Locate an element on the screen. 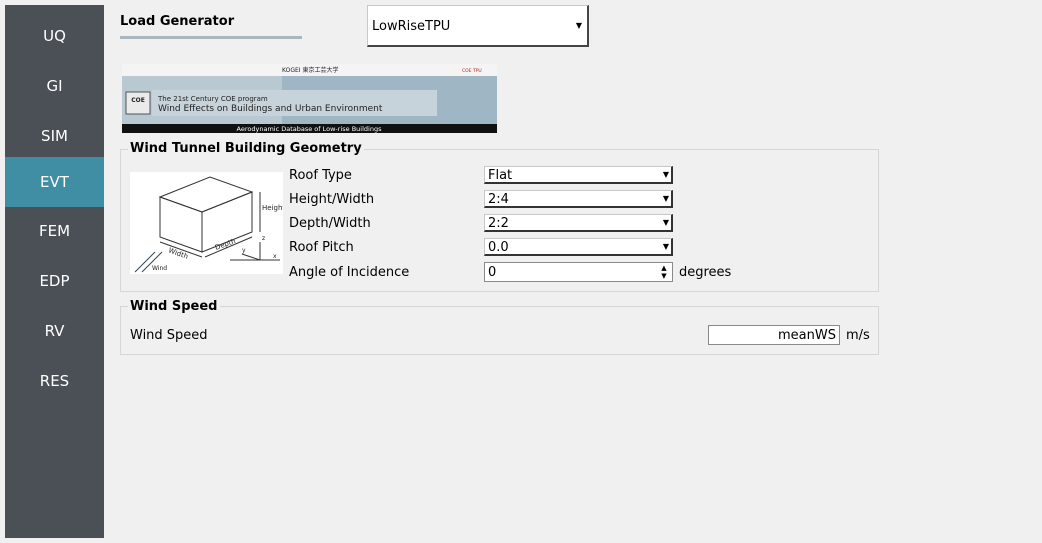  wind-speed-label: Wind Speed is located at coordinates (169, 335).